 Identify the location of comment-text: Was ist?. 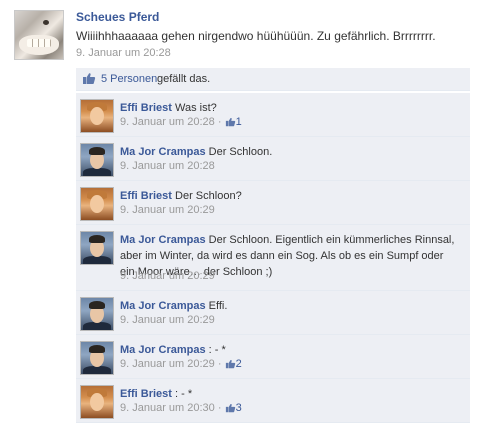
(196, 108).